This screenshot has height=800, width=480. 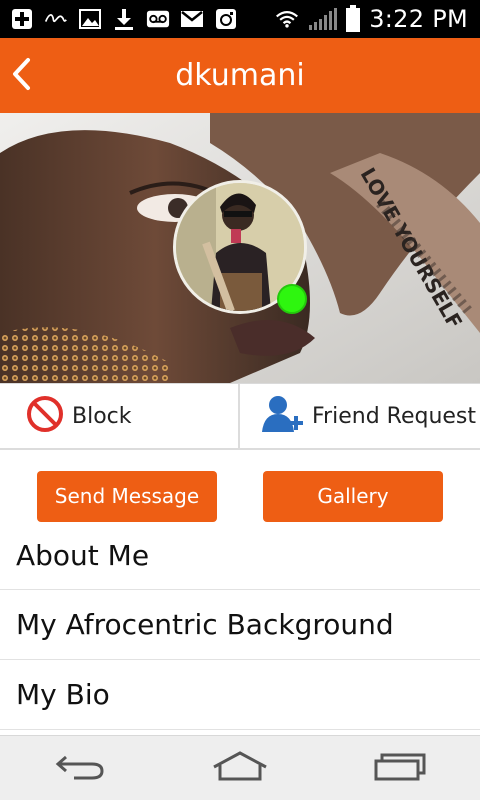 I want to click on block-button: Block, so click(x=120, y=416).